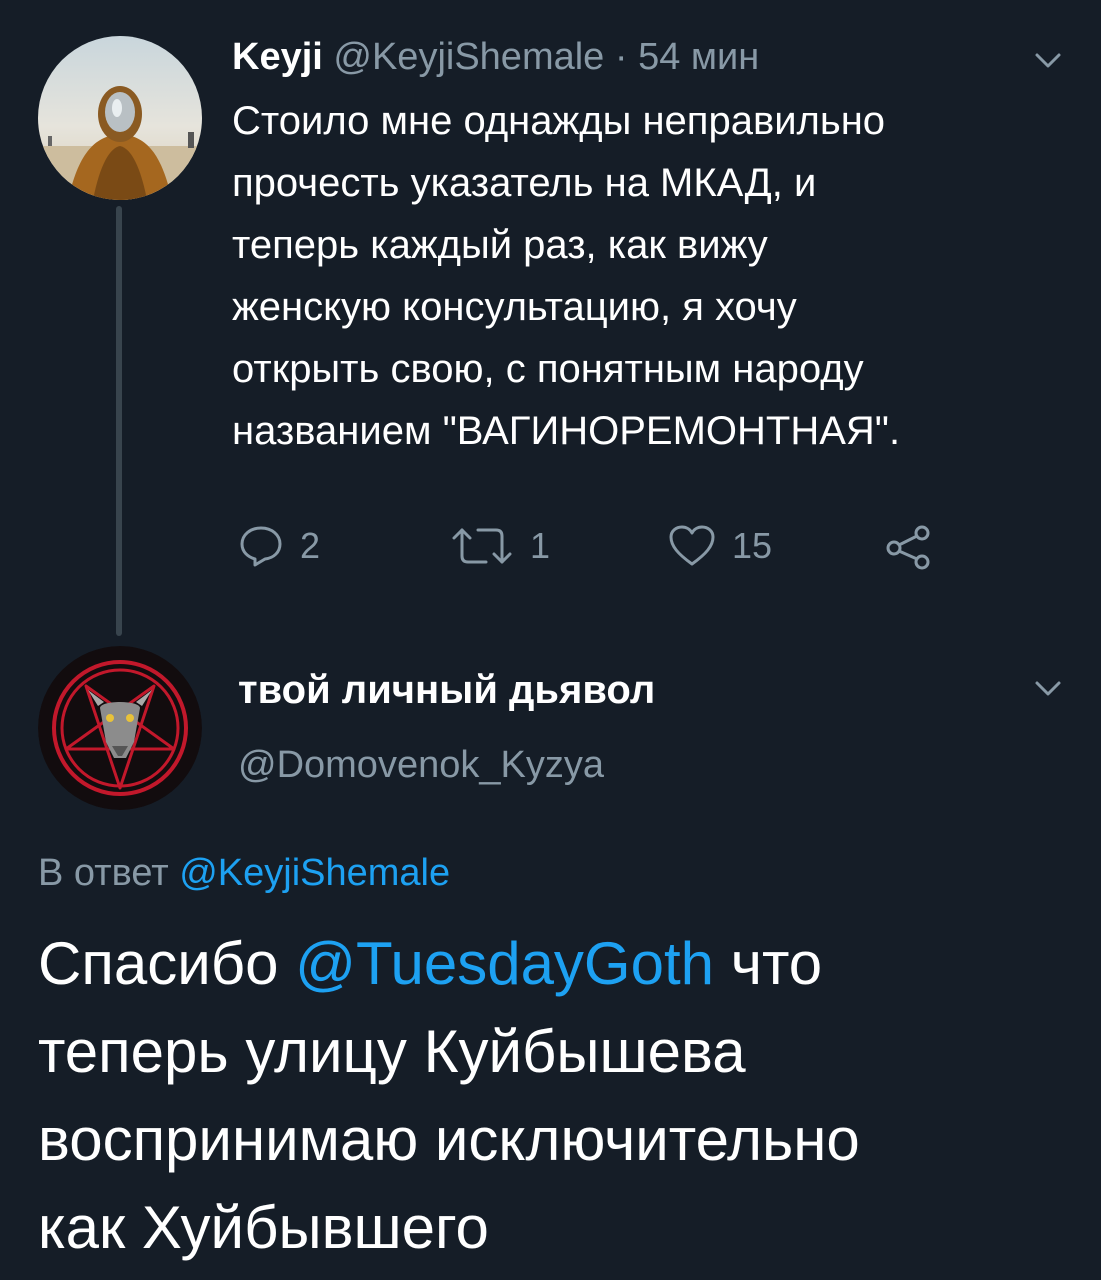 The image size is (1101, 1280). I want to click on retweet-count: 1, so click(540, 545).